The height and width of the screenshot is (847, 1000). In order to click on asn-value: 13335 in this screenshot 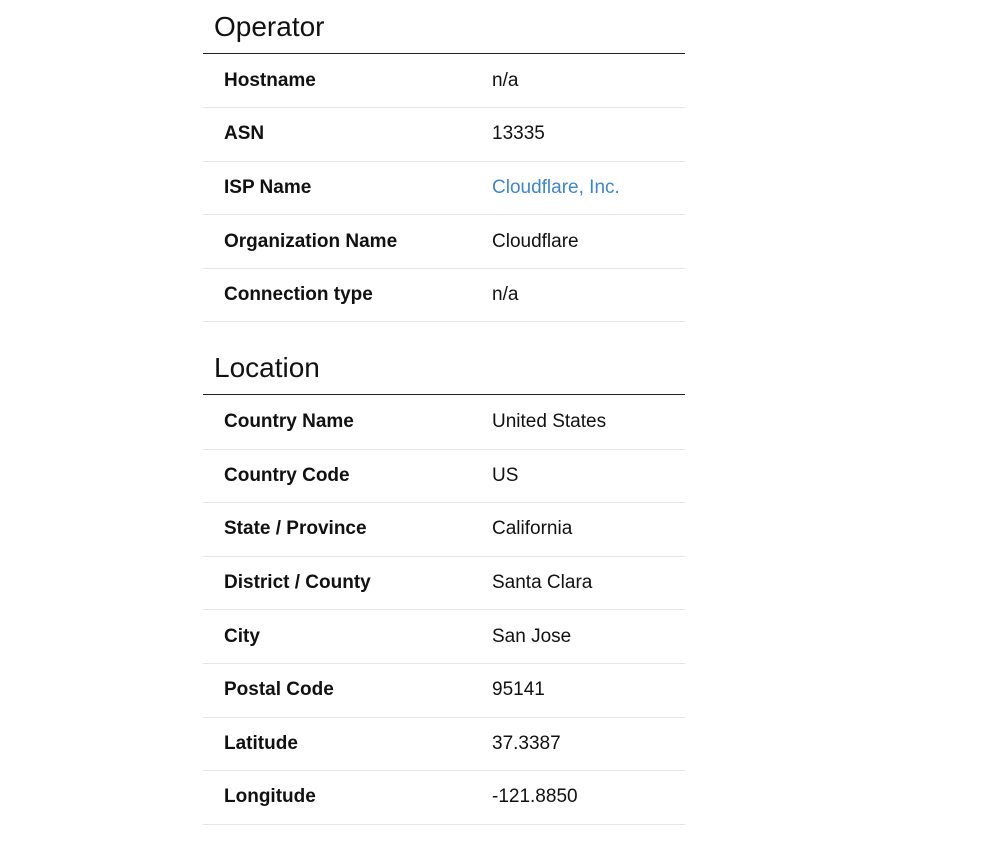, I will do `click(588, 134)`.